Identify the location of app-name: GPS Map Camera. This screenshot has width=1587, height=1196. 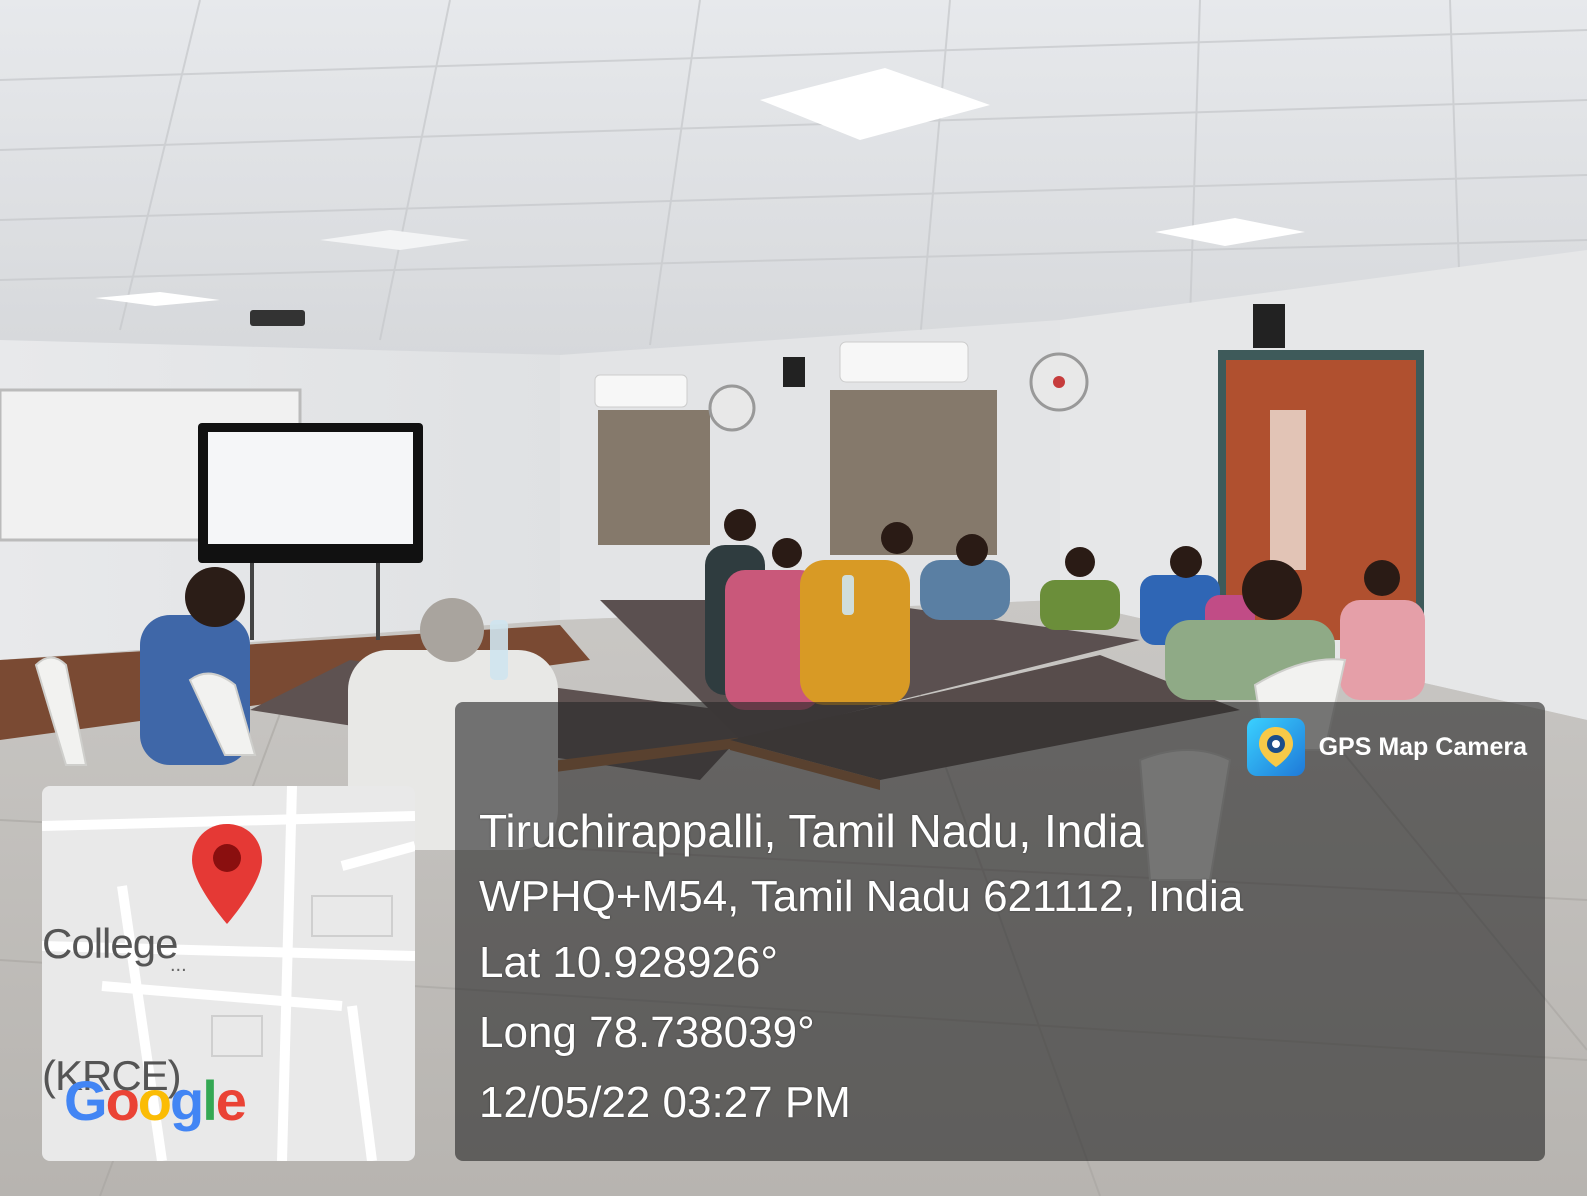
(1422, 746).